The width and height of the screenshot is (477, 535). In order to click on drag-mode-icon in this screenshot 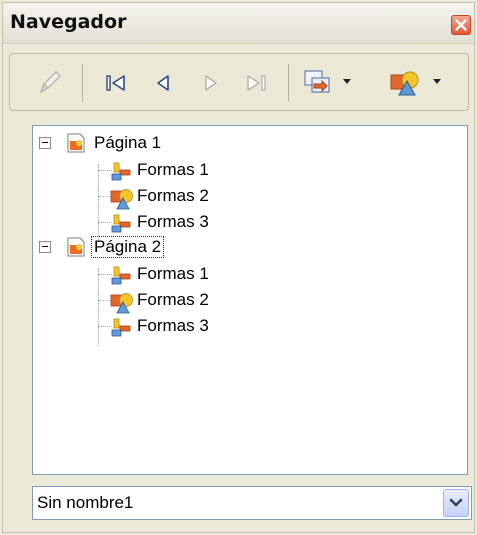, I will do `click(317, 81)`.